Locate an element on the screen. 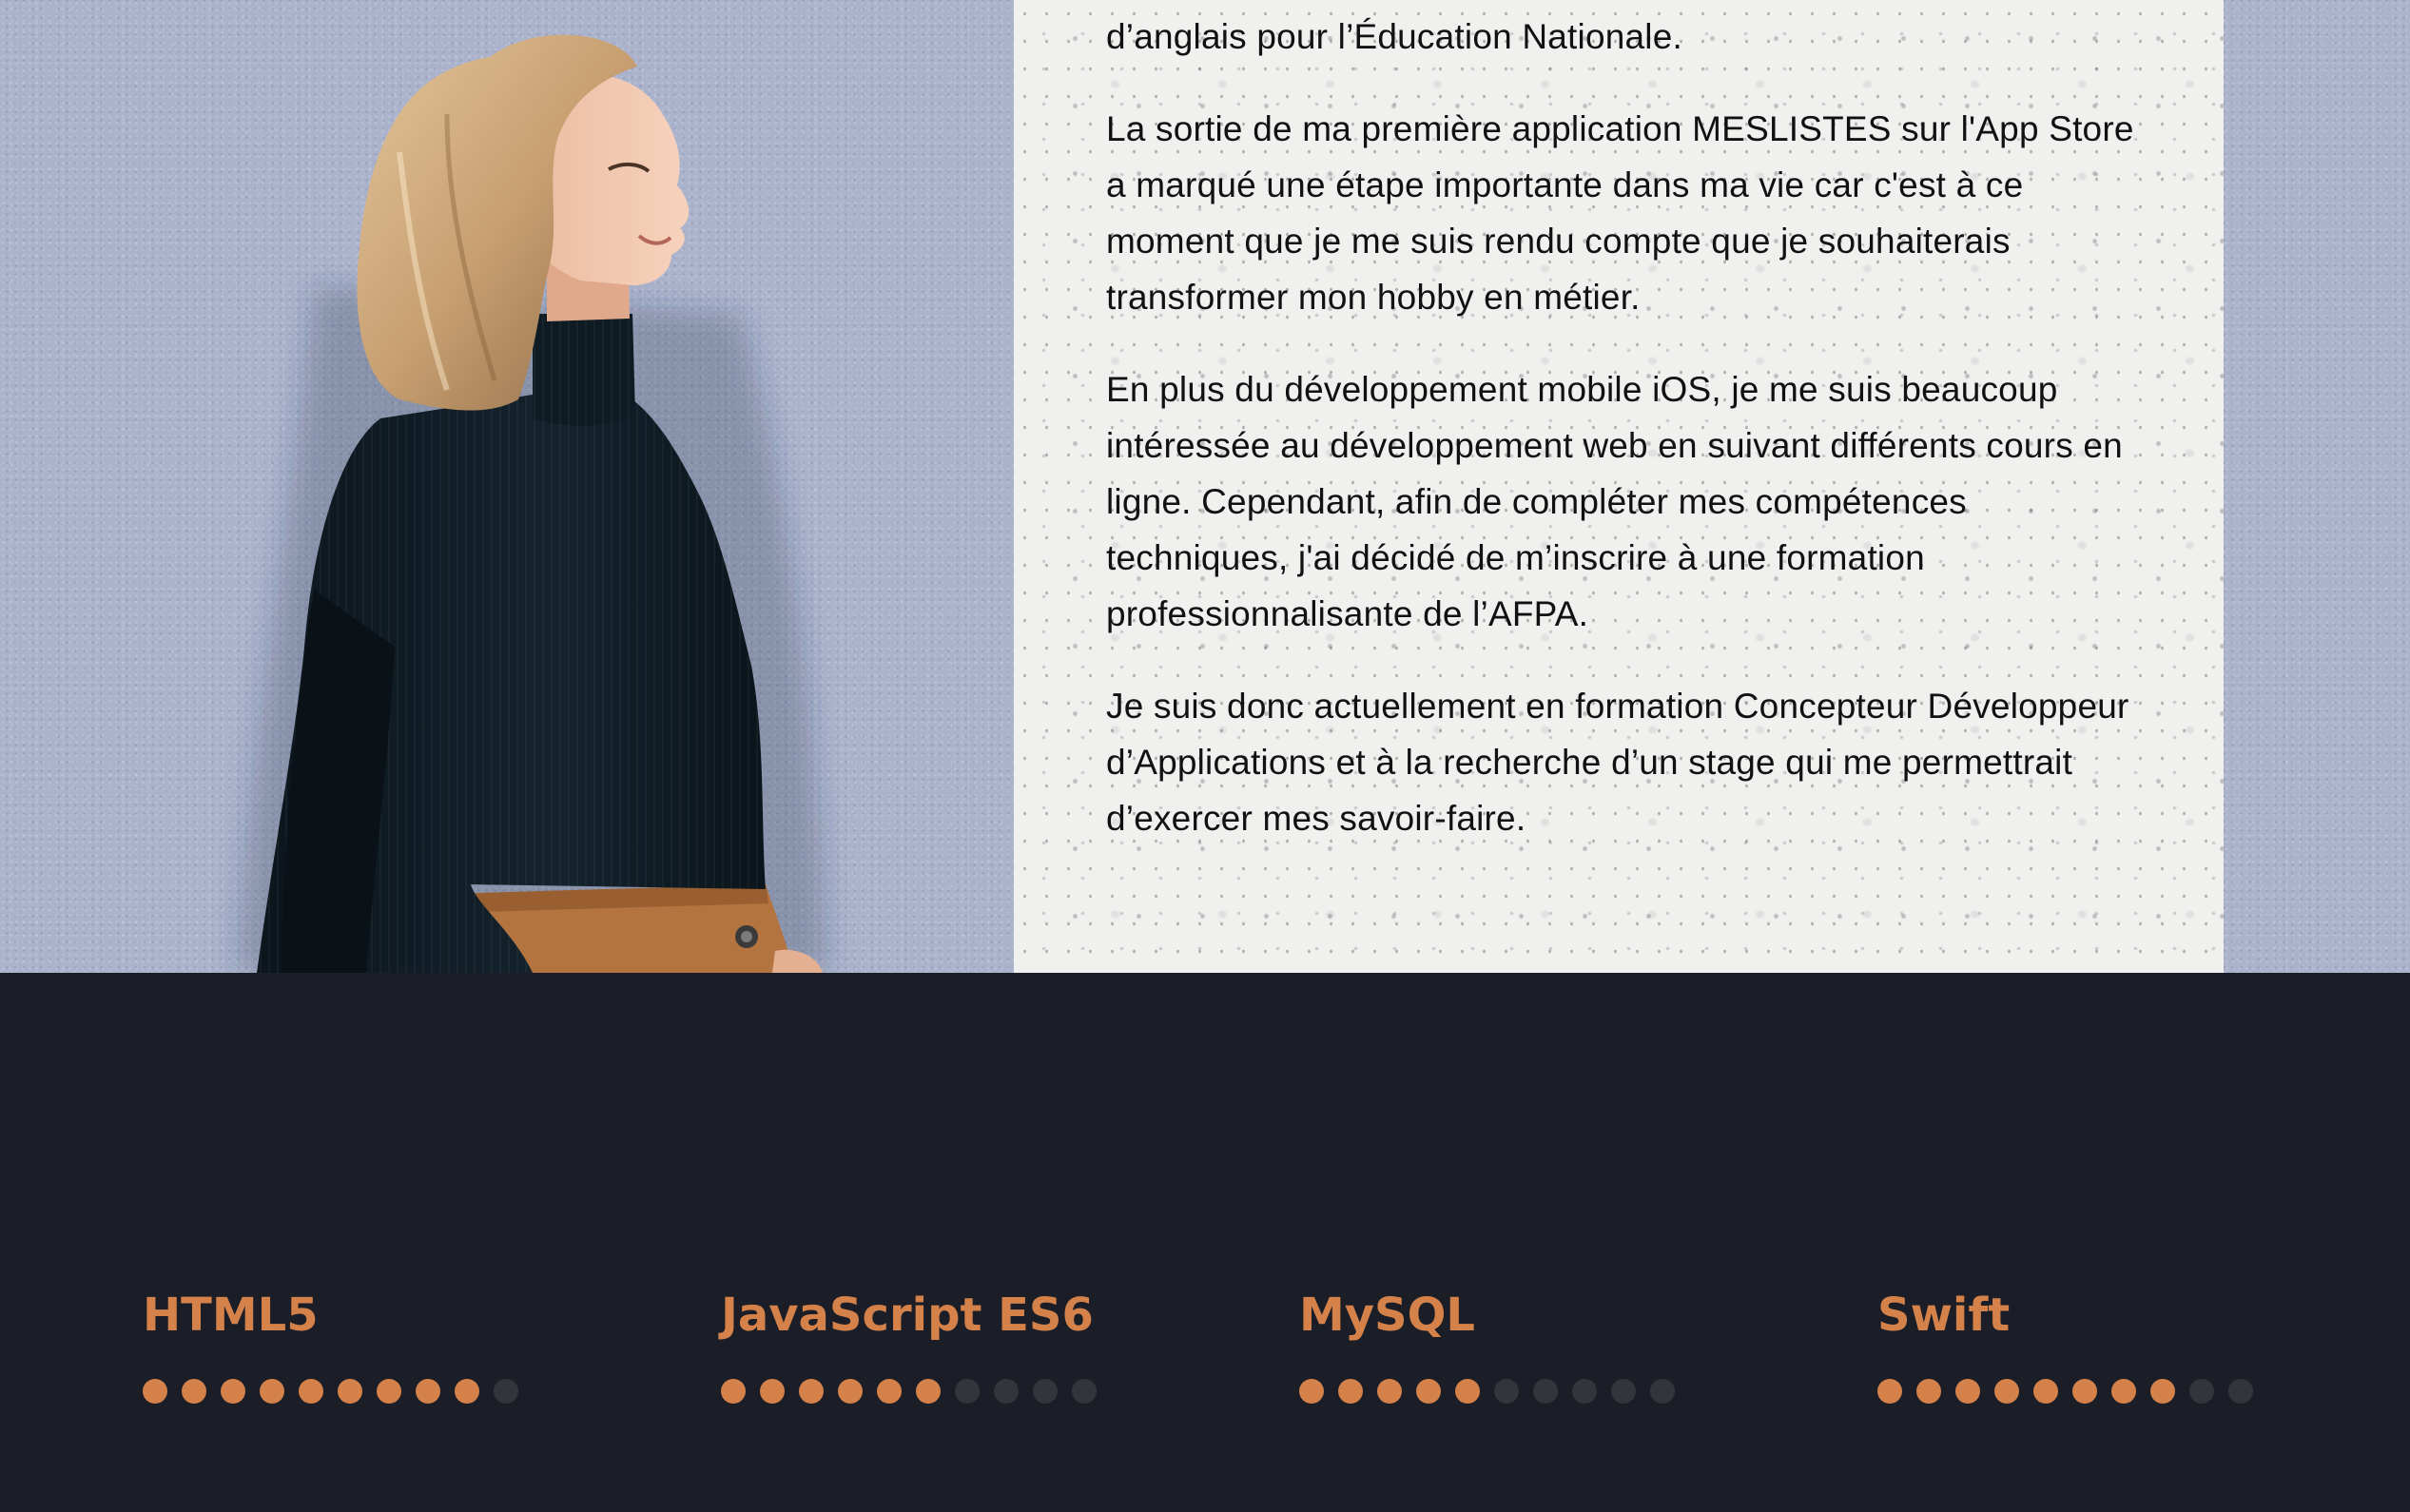 The width and height of the screenshot is (2410, 1512). skill-name: JavaScript ES6 is located at coordinates (908, 1315).